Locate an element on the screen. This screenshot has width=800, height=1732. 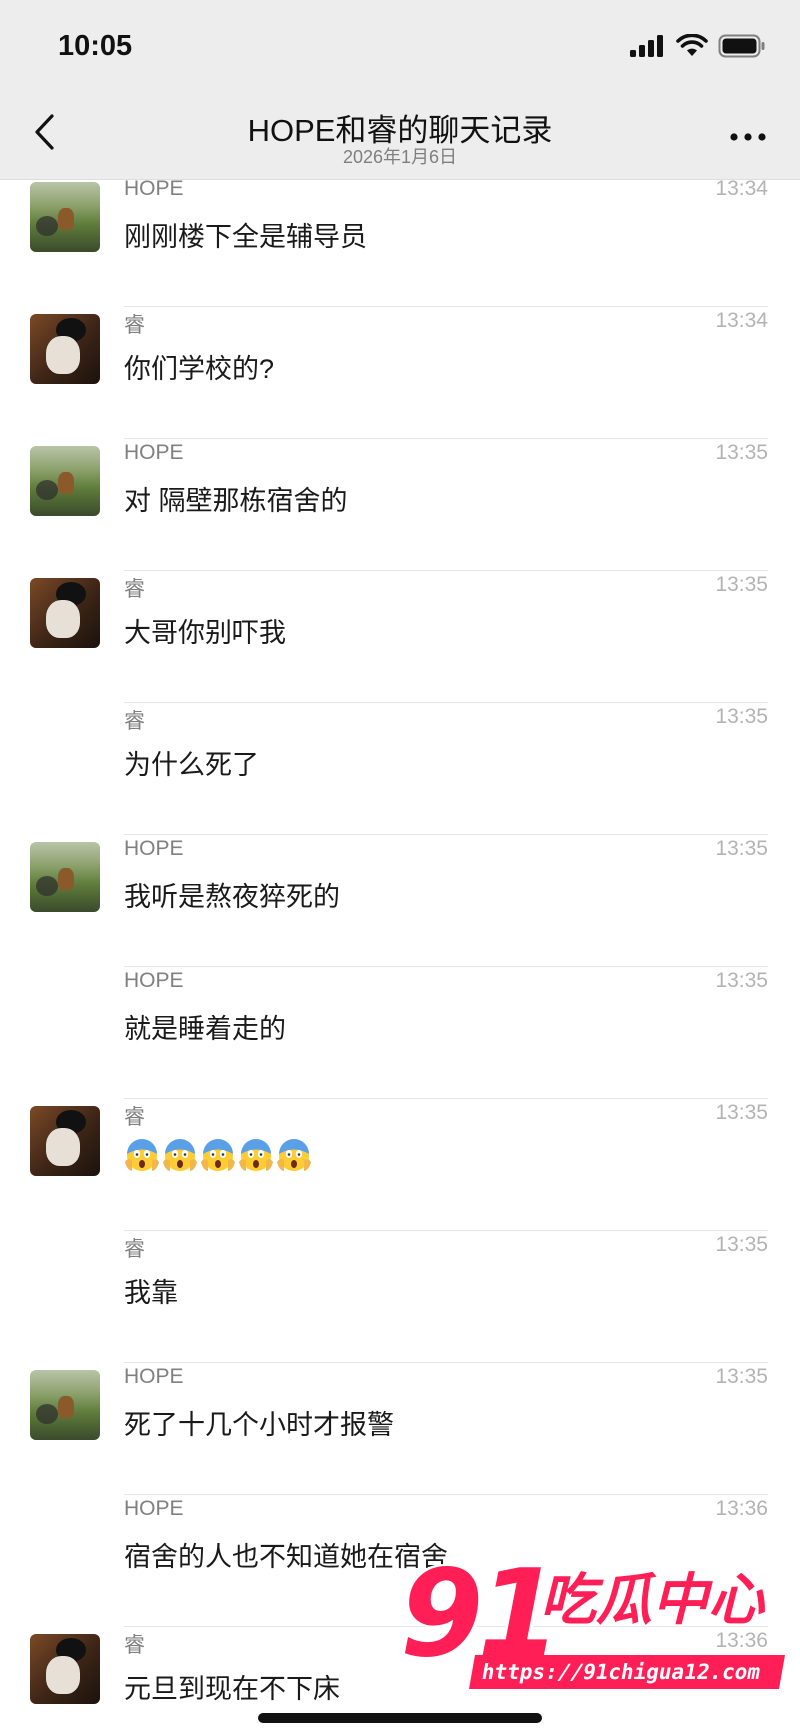
more-dots-icon is located at coordinates (748, 137).